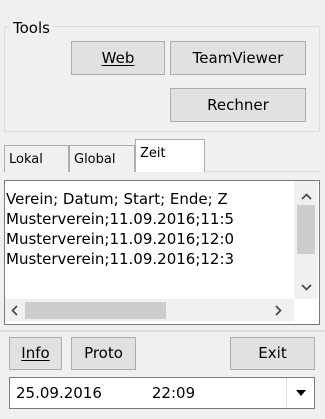 The image size is (325, 419). What do you see at coordinates (170, 155) in the screenshot?
I see `tab-zeit: Zeit` at bounding box center [170, 155].